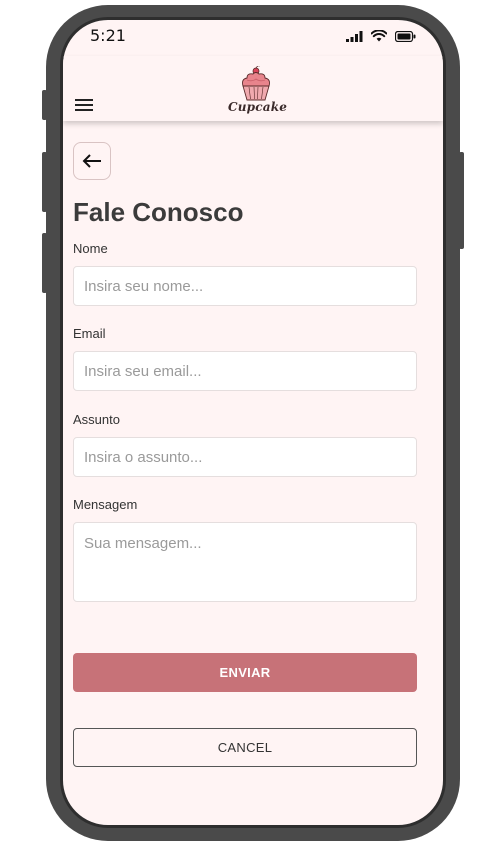  What do you see at coordinates (90, 248) in the screenshot?
I see `name-label: Nome` at bounding box center [90, 248].